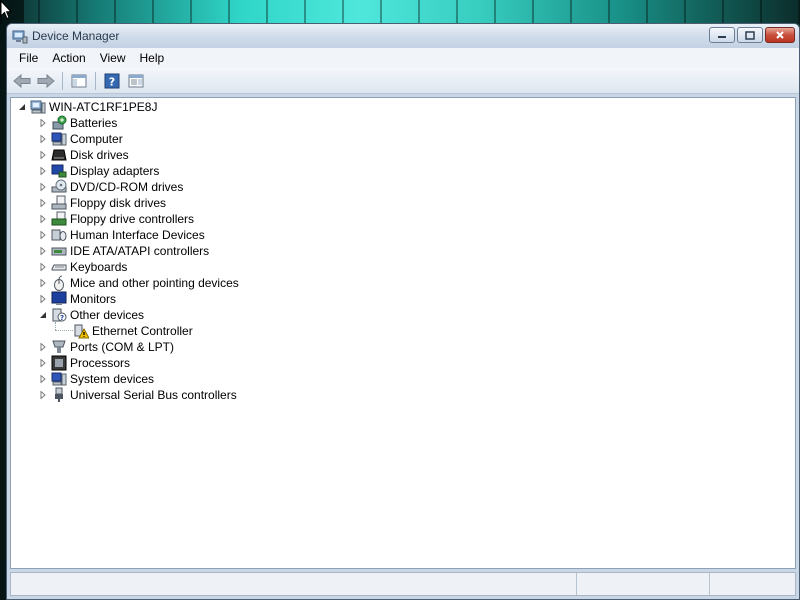  What do you see at coordinates (59, 299) in the screenshot?
I see `monitor-icon` at bounding box center [59, 299].